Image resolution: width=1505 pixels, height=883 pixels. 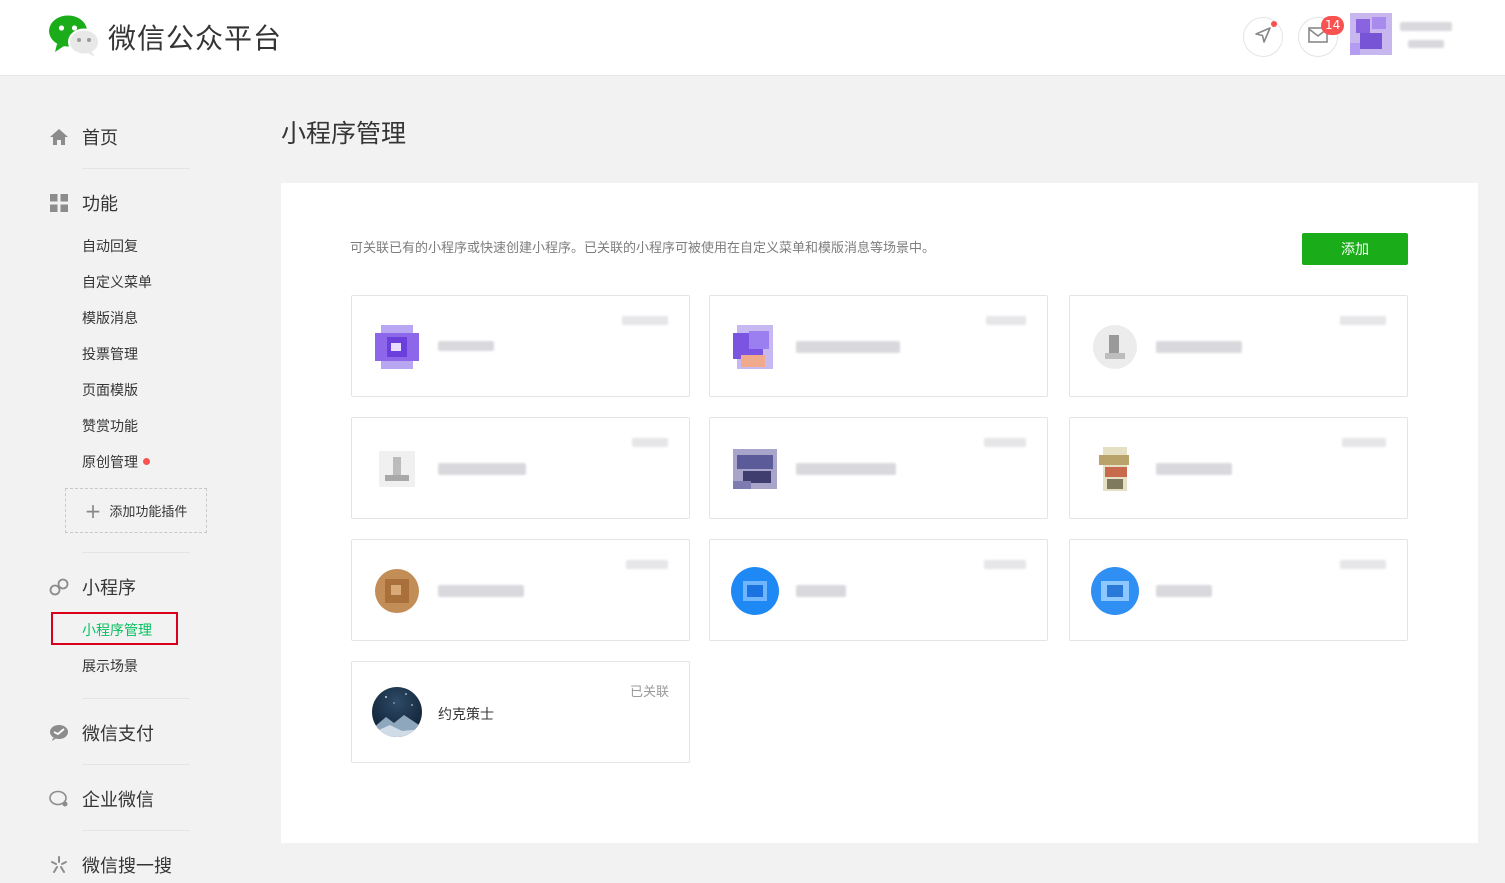 What do you see at coordinates (127, 866) in the screenshot?
I see `sidebar-item-label: 微信搜一搜` at bounding box center [127, 866].